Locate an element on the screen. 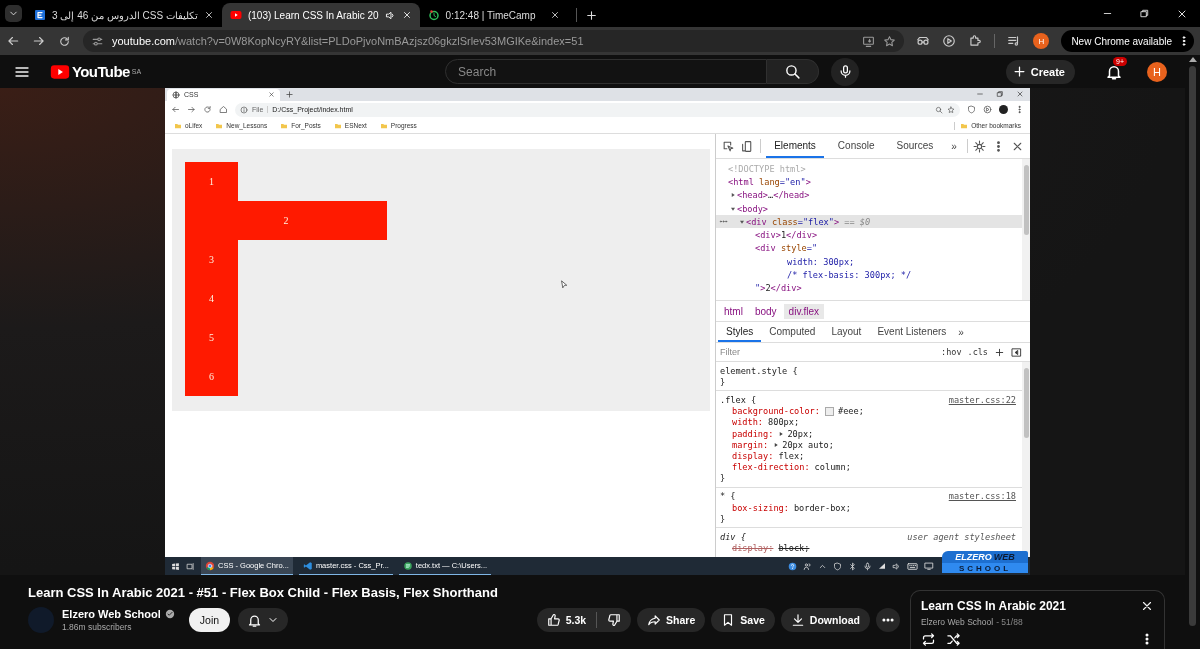 Image resolution: width=1200 pixels, height=649 pixels. display-icon is located at coordinates (929, 566).